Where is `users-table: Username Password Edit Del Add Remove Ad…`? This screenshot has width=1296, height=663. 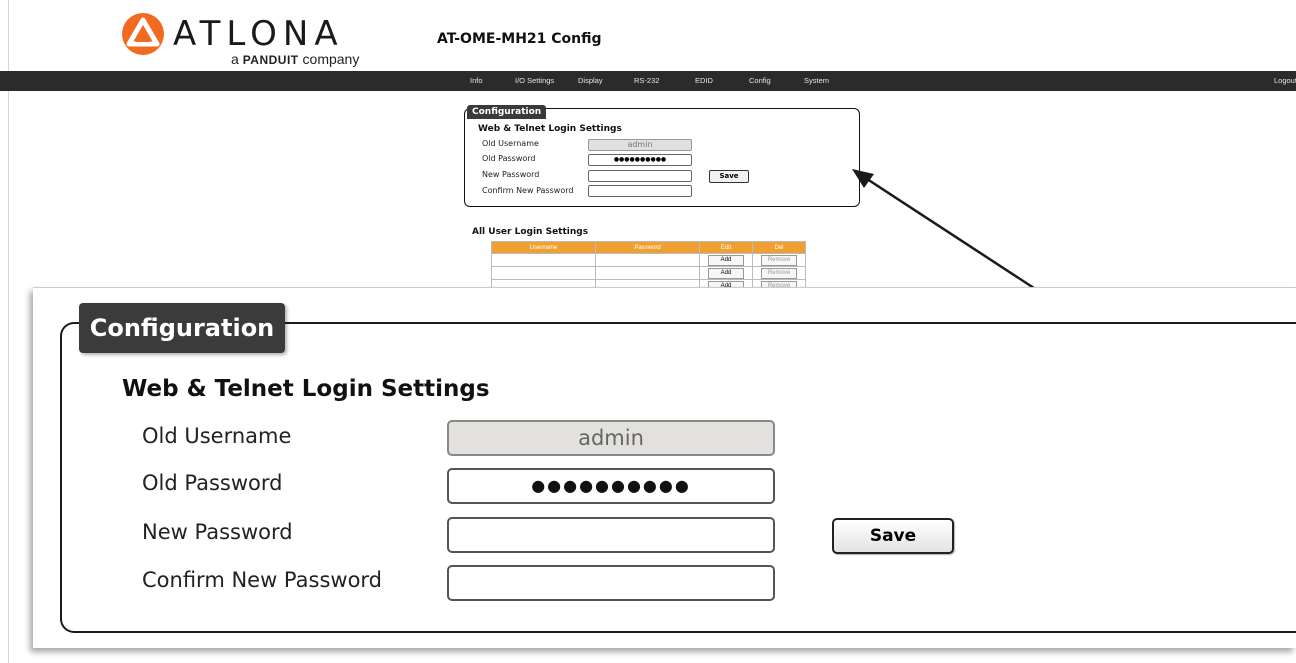 users-table: Username Password Edit Del Add Remove Ad… is located at coordinates (648, 267).